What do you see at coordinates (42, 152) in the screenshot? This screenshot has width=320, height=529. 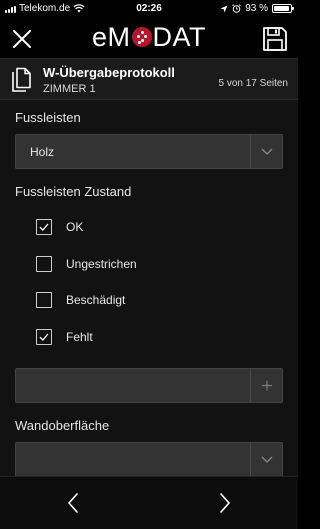 I see `fussleisten-value: Holz` at bounding box center [42, 152].